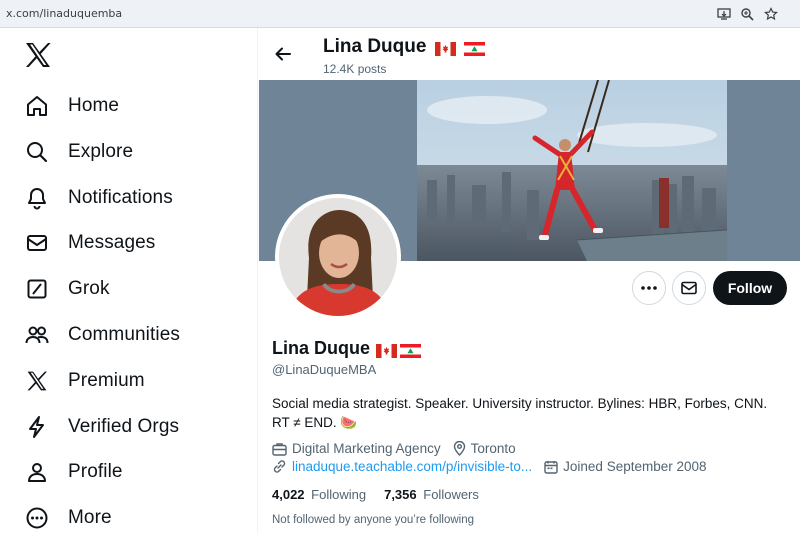 This screenshot has height=538, width=800. I want to click on more-circle-icon, so click(37, 518).